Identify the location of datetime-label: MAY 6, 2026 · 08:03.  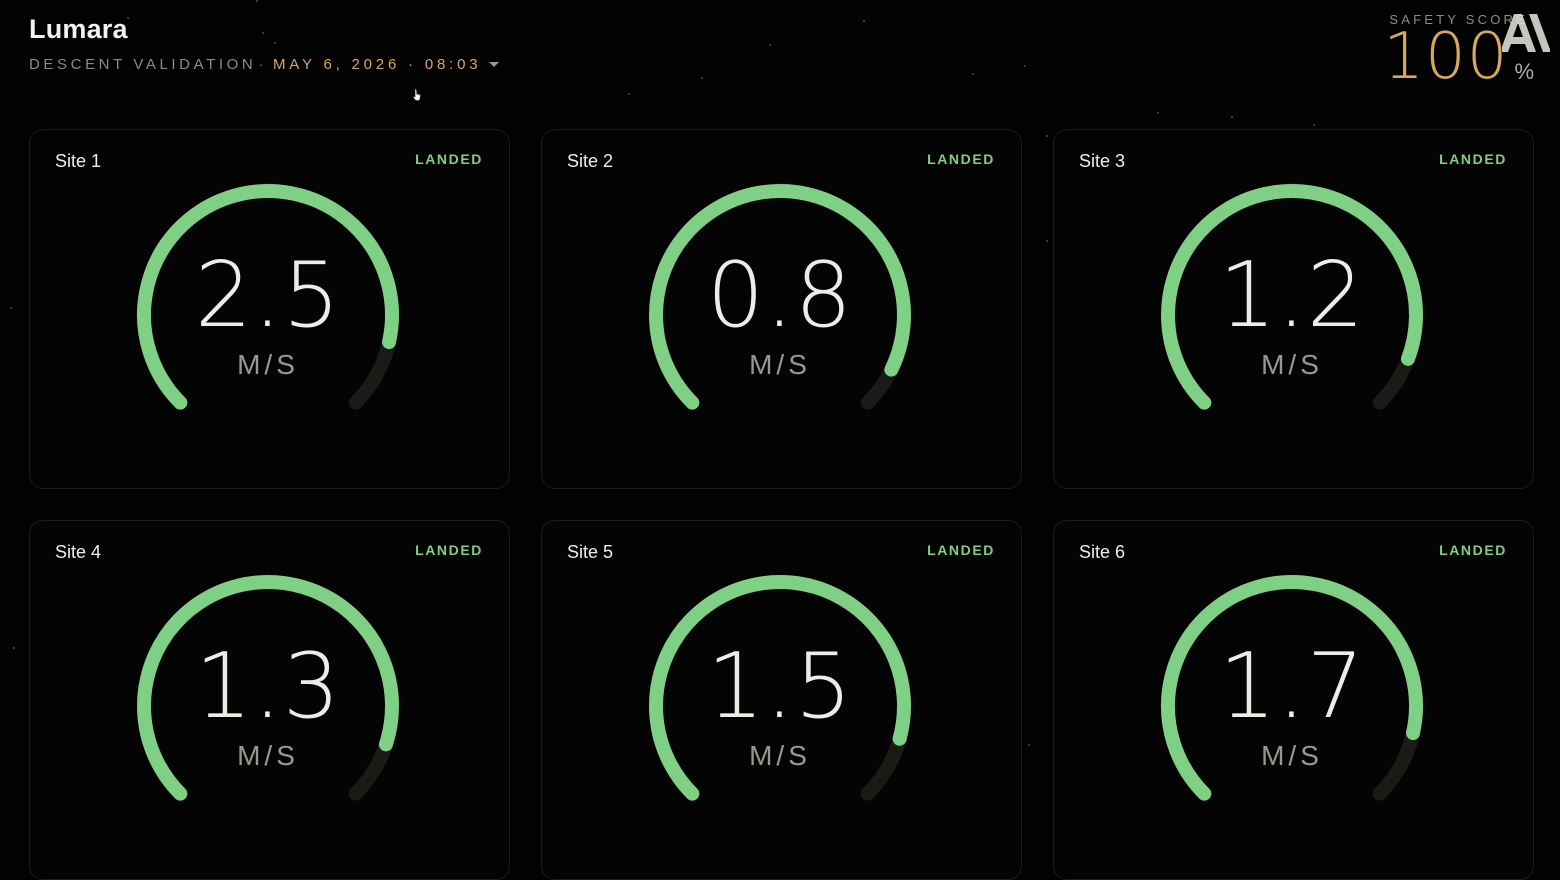
(377, 64).